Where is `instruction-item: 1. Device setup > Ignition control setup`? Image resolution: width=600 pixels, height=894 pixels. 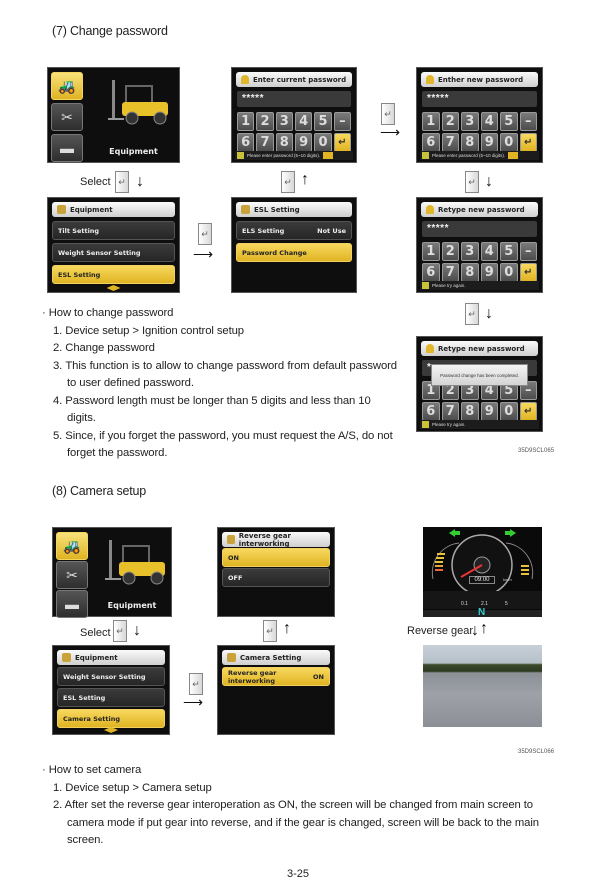 instruction-item: 1. Device setup > Ignition control setup is located at coordinates (148, 330).